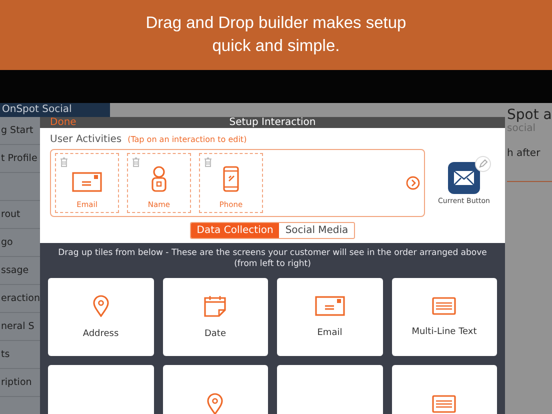 The image size is (552, 414). What do you see at coordinates (272, 122) in the screenshot?
I see `dialog-title: Setup Interaction` at bounding box center [272, 122].